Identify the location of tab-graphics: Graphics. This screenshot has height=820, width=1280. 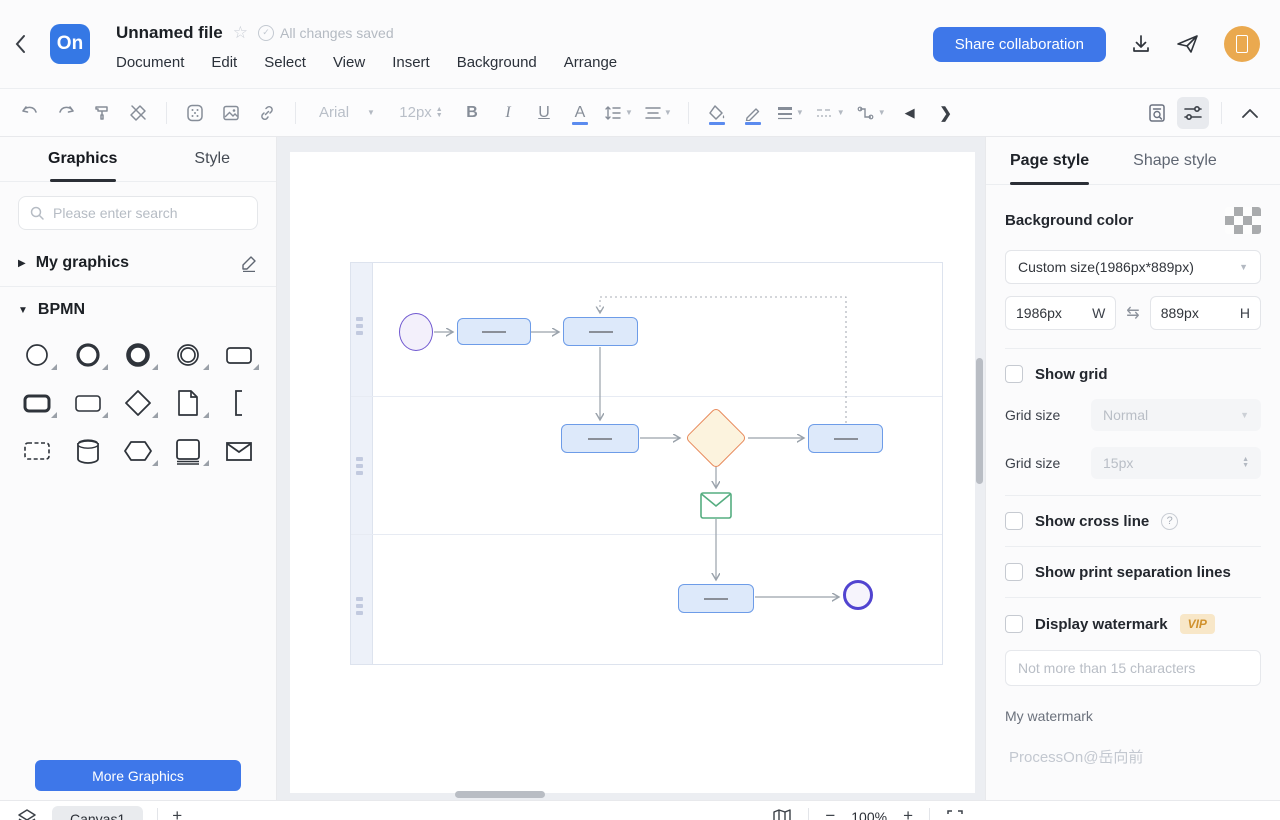
(82, 159).